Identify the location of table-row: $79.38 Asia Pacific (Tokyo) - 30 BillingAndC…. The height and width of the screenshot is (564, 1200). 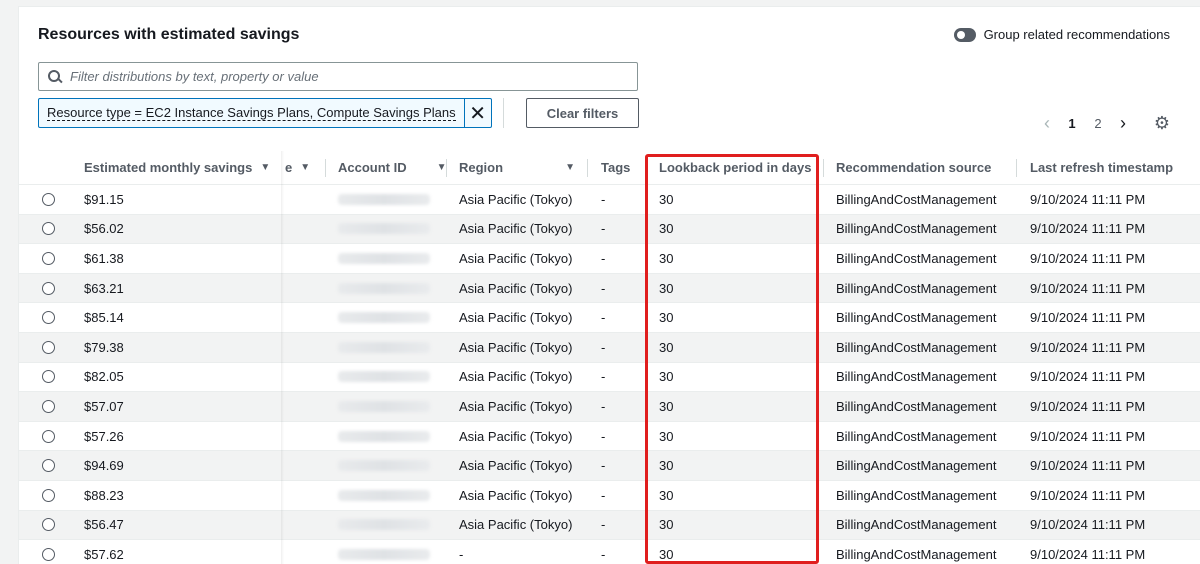
(609, 347).